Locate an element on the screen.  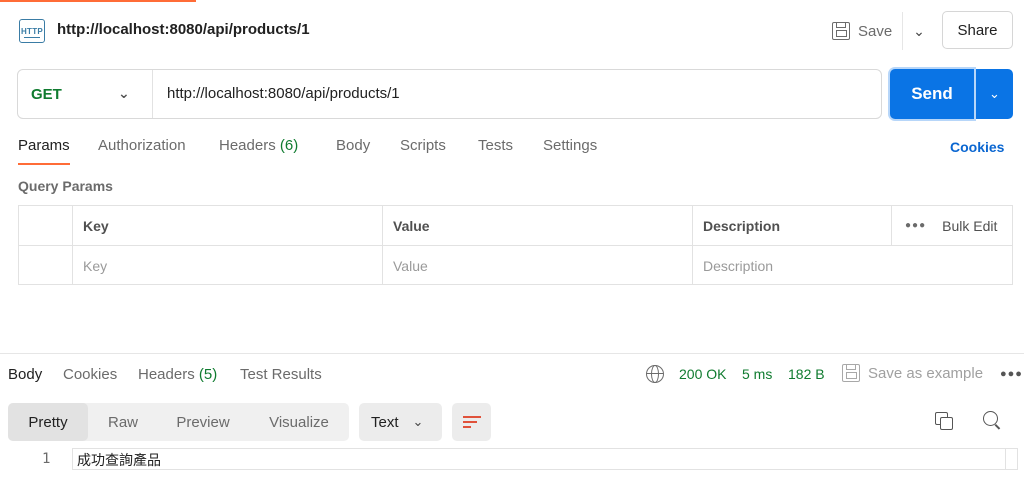
param-description-input: Description is located at coordinates (843, 265).